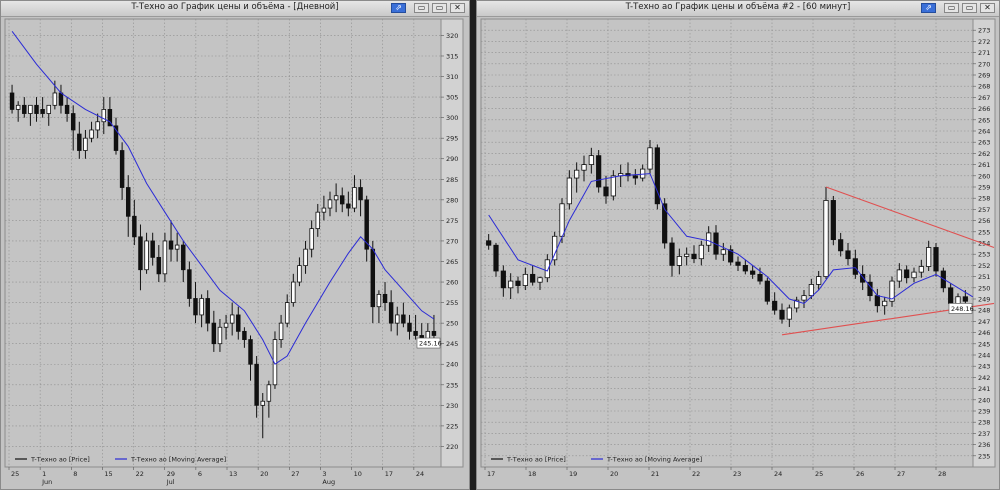  Describe the element at coordinates (654, 460) in the screenshot. I see `legend-label: T-Техно ао [Moving Average]` at that location.